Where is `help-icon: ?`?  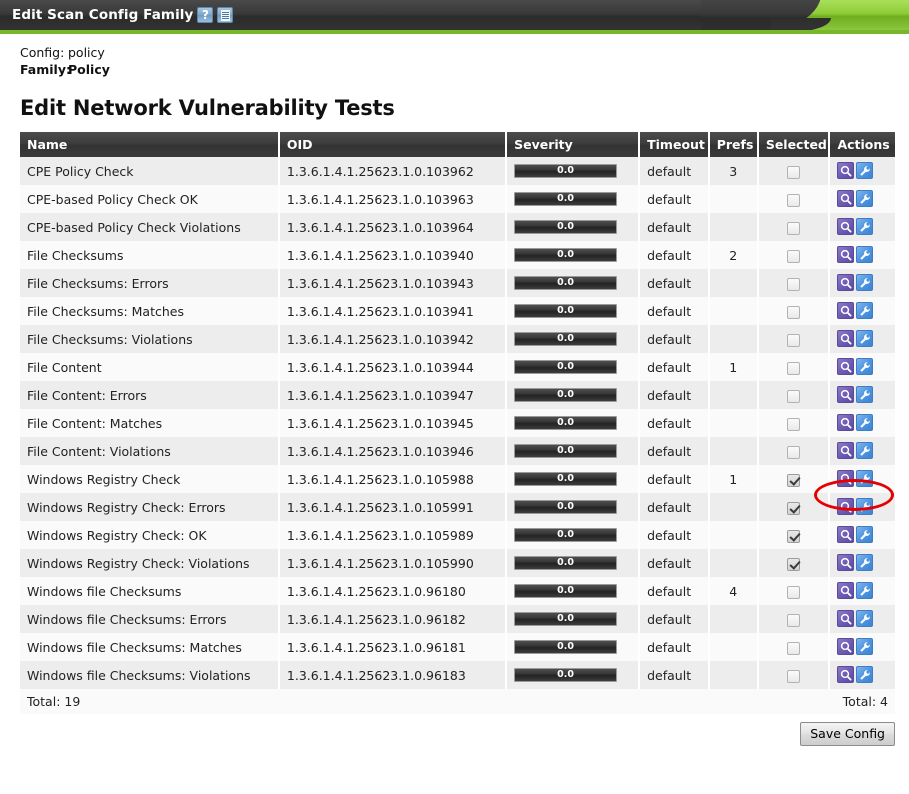 help-icon: ? is located at coordinates (205, 15).